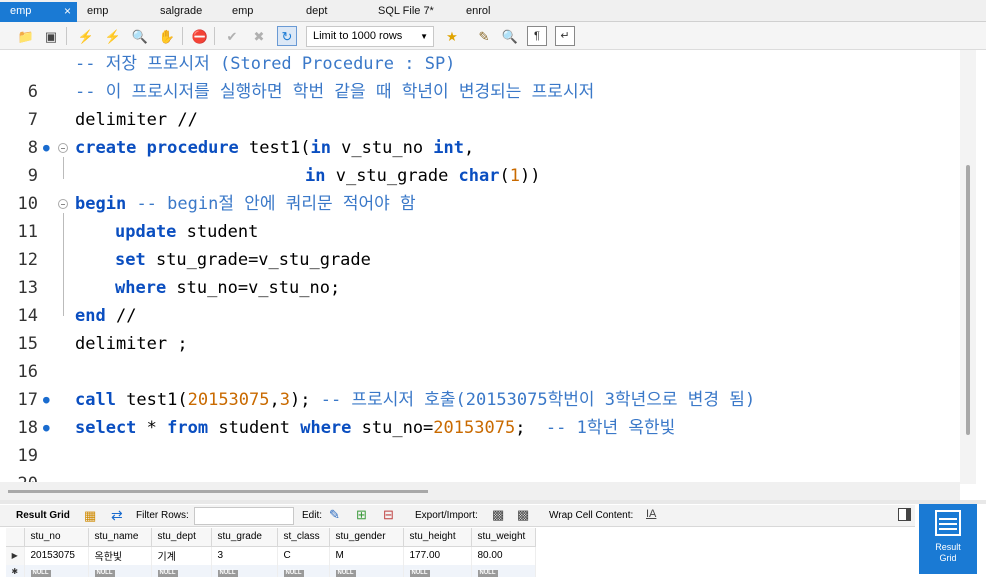  Describe the element at coordinates (118, 12) in the screenshot. I see `tab-emp-2: emp` at that location.